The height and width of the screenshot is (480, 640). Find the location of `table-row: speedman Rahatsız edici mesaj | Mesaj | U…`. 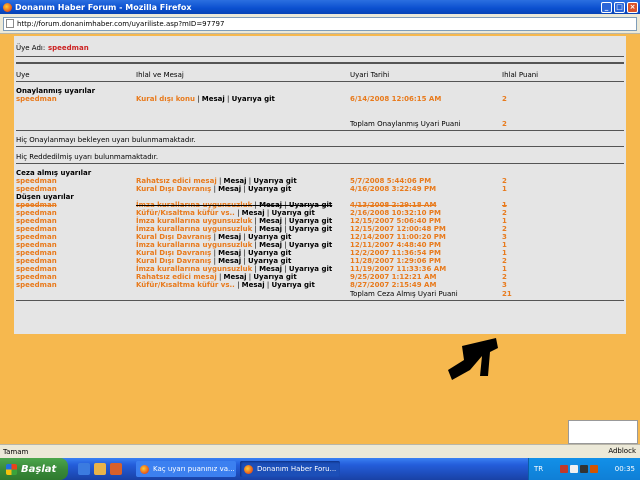

table-row: speedman Rahatsız edici mesaj | Mesaj | U… is located at coordinates (320, 277).